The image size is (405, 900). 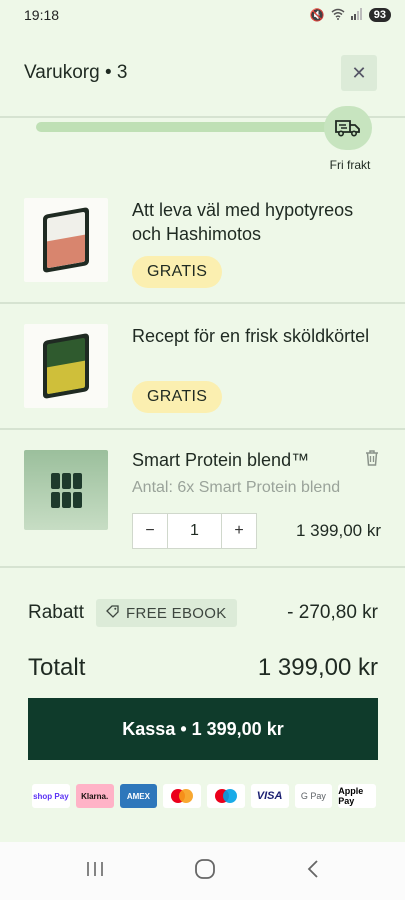 What do you see at coordinates (176, 613) in the screenshot?
I see `discount-code: FREE EBOOK` at bounding box center [176, 613].